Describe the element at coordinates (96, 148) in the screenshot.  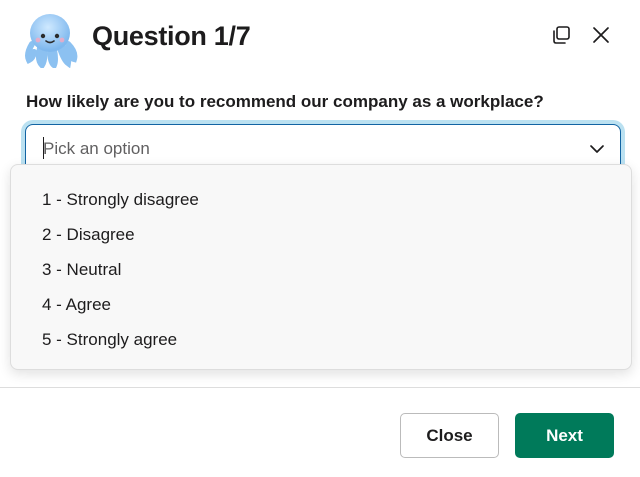
I see `select-placeholder: Pick an option` at that location.